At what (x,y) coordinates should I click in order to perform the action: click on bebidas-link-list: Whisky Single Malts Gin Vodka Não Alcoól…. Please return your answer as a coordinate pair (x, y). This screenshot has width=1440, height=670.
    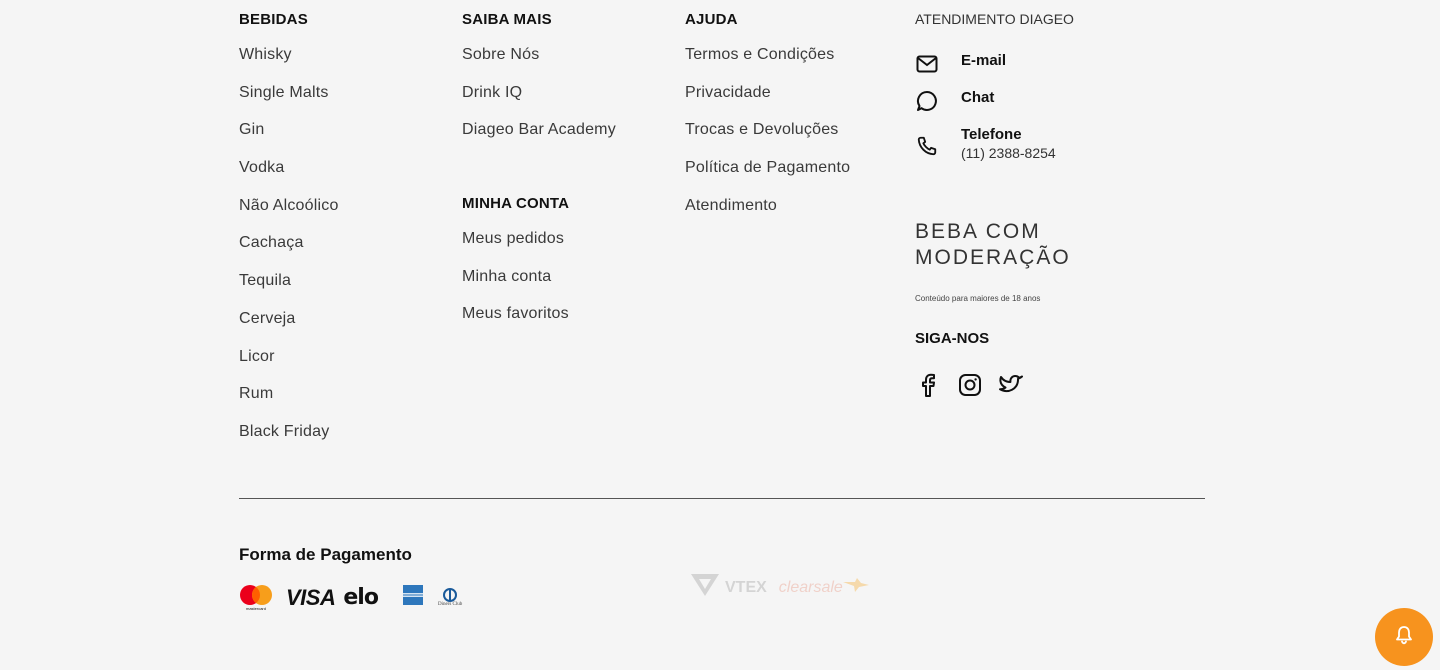
    Looking at the image, I should click on (339, 252).